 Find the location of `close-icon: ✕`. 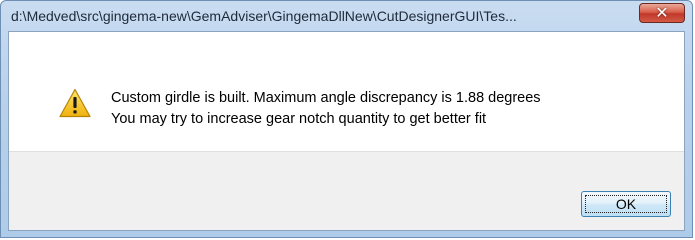

close-icon: ✕ is located at coordinates (662, 12).